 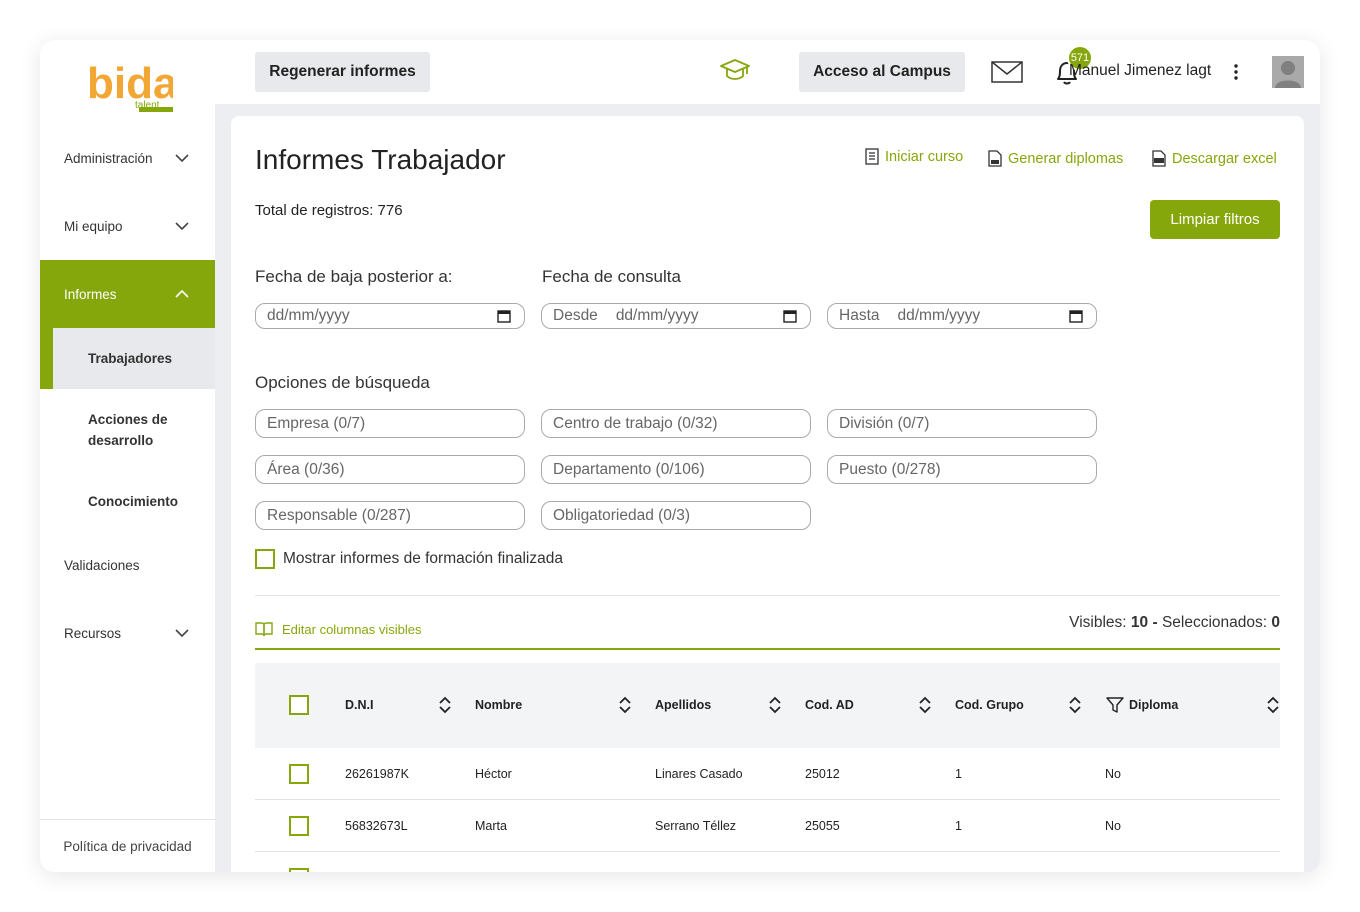 I want to click on departamento-select: Departamento (0/106), so click(x=676, y=469).